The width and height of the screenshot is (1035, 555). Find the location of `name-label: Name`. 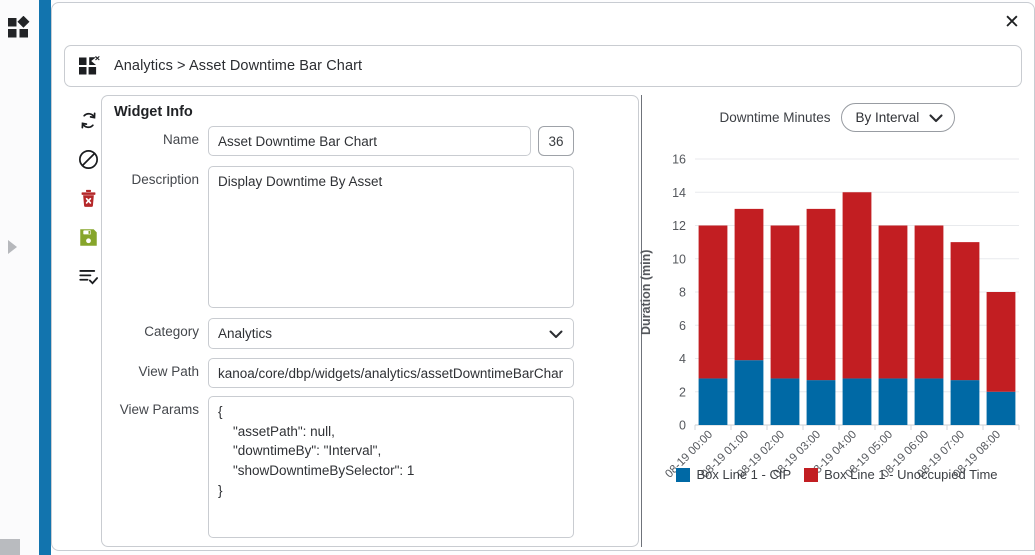

name-label: Name is located at coordinates (180, 139).